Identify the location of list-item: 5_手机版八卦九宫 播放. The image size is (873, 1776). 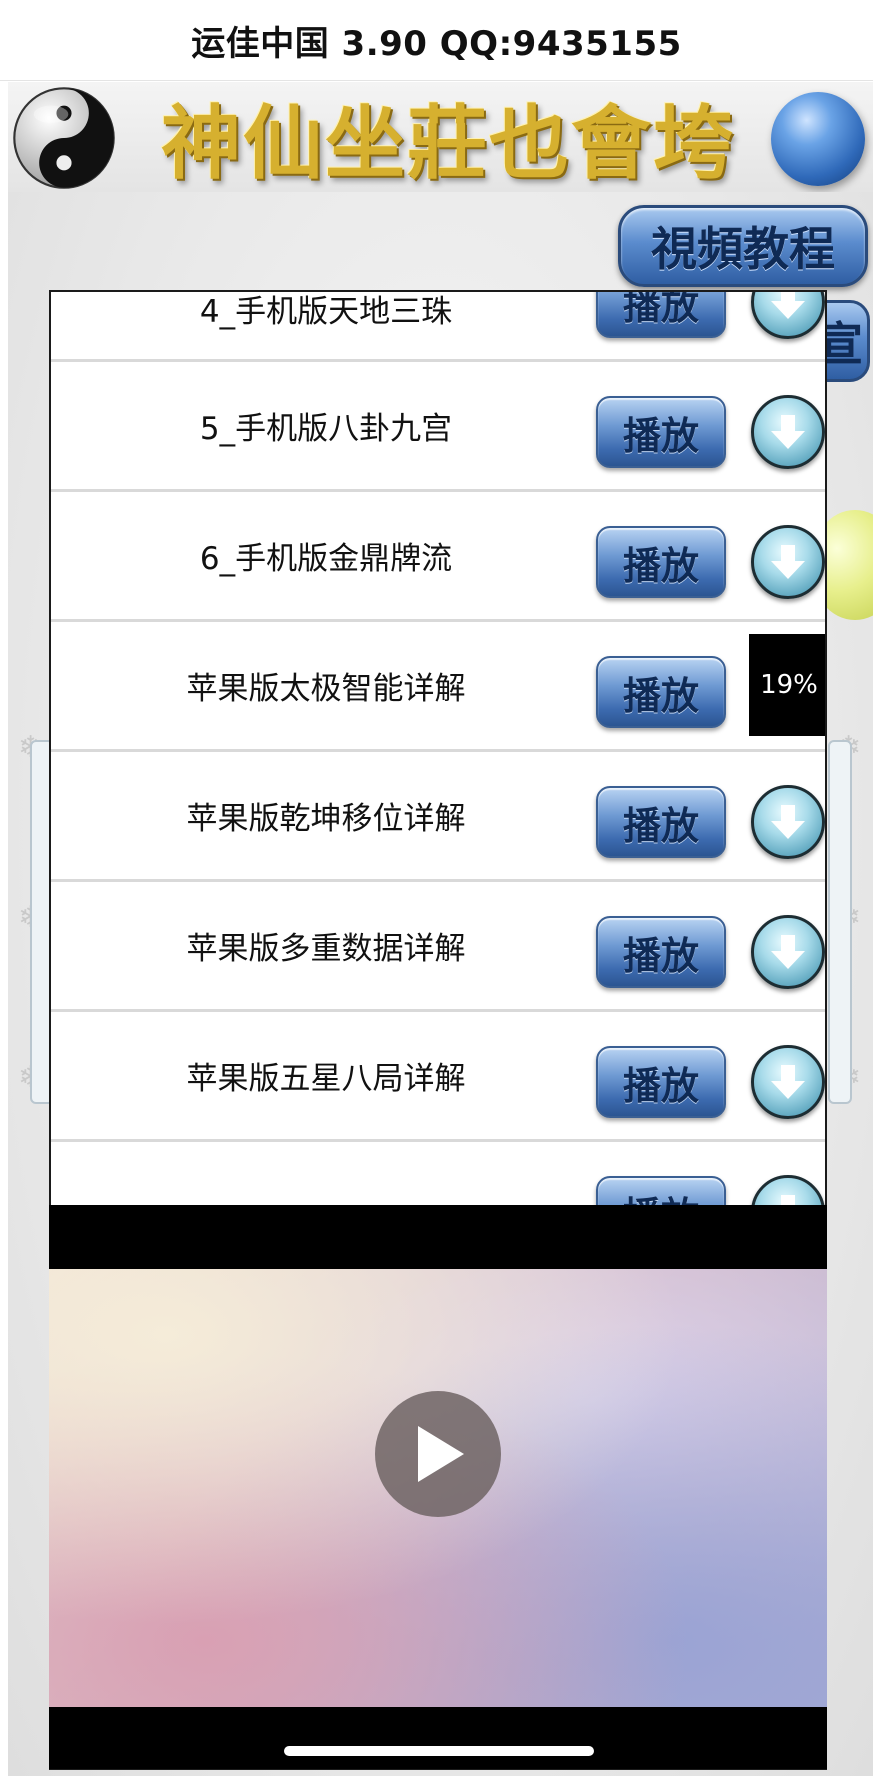
(438, 427).